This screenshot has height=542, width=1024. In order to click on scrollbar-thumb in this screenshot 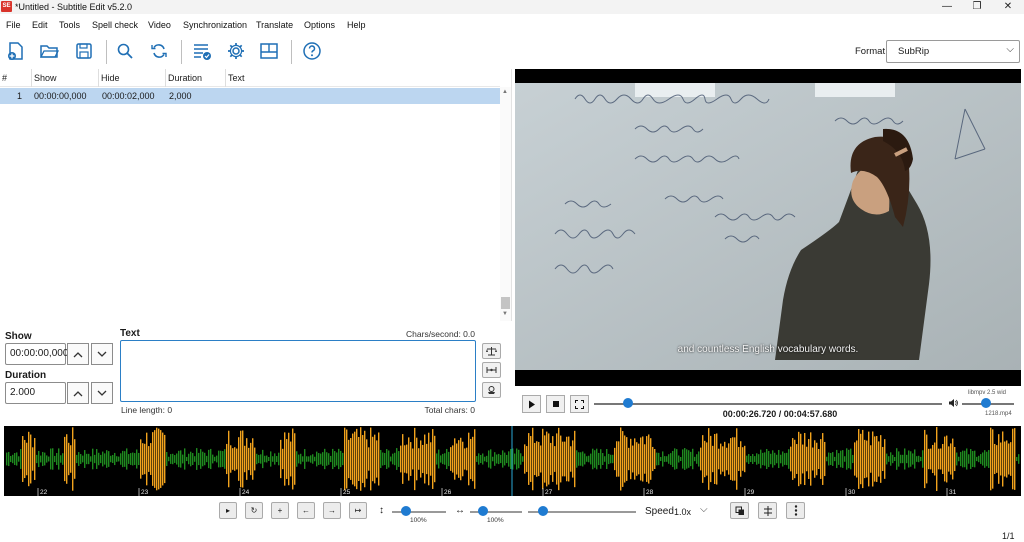, I will do `click(505, 303)`.